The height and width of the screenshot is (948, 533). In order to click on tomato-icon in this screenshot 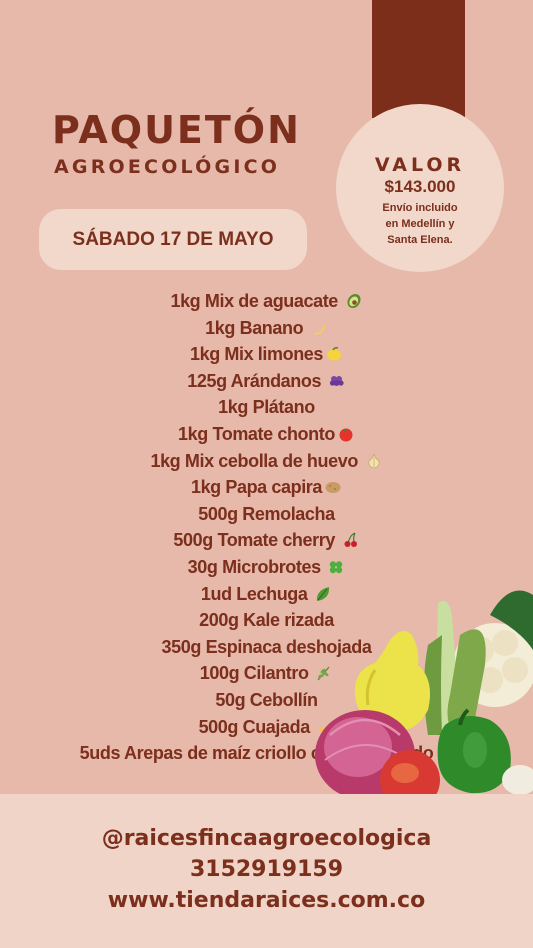, I will do `click(346, 435)`.